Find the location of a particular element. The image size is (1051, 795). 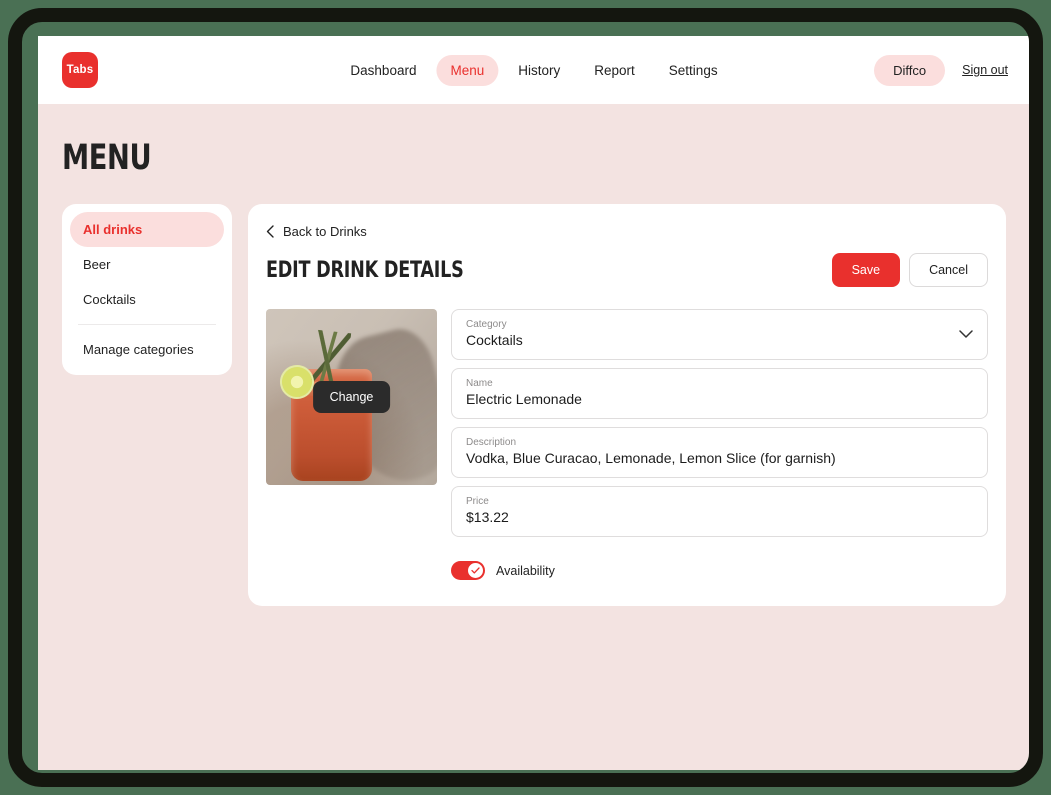

toggle-knob is located at coordinates (475, 570).